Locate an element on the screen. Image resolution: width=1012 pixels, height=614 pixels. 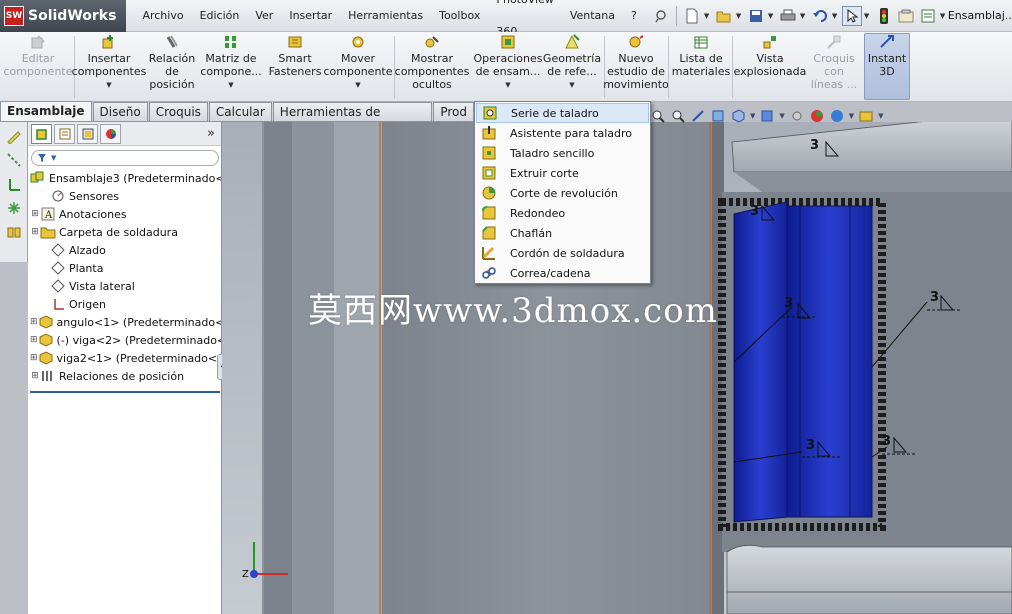
traffic-light-icon is located at coordinates (884, 16).